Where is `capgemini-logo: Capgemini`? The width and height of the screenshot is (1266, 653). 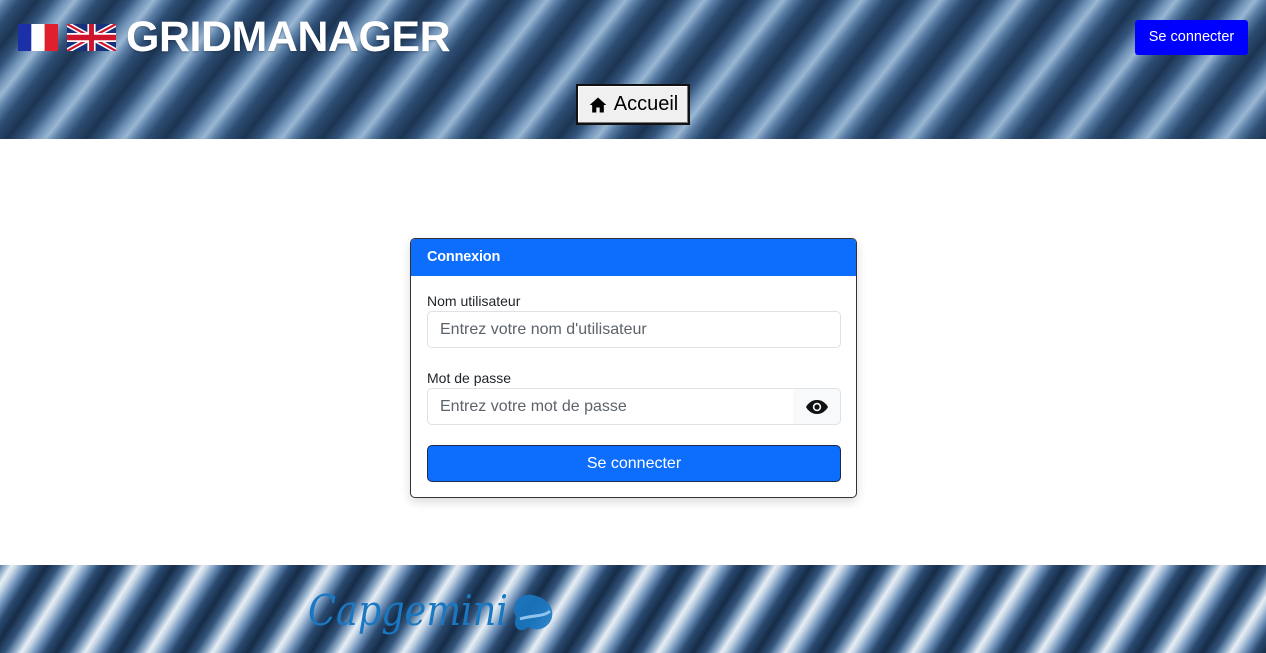
capgemini-logo: Capgemini is located at coordinates (430, 610).